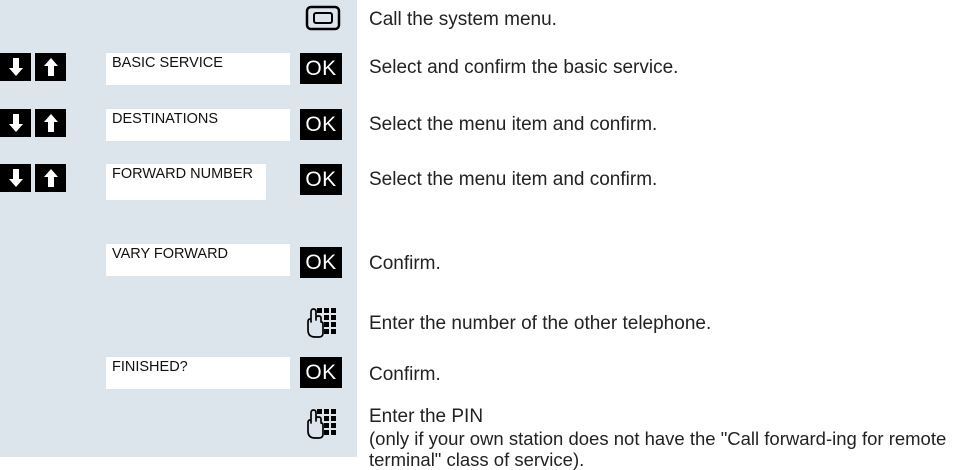  I want to click on display-text: FINISHED?, so click(198, 373).